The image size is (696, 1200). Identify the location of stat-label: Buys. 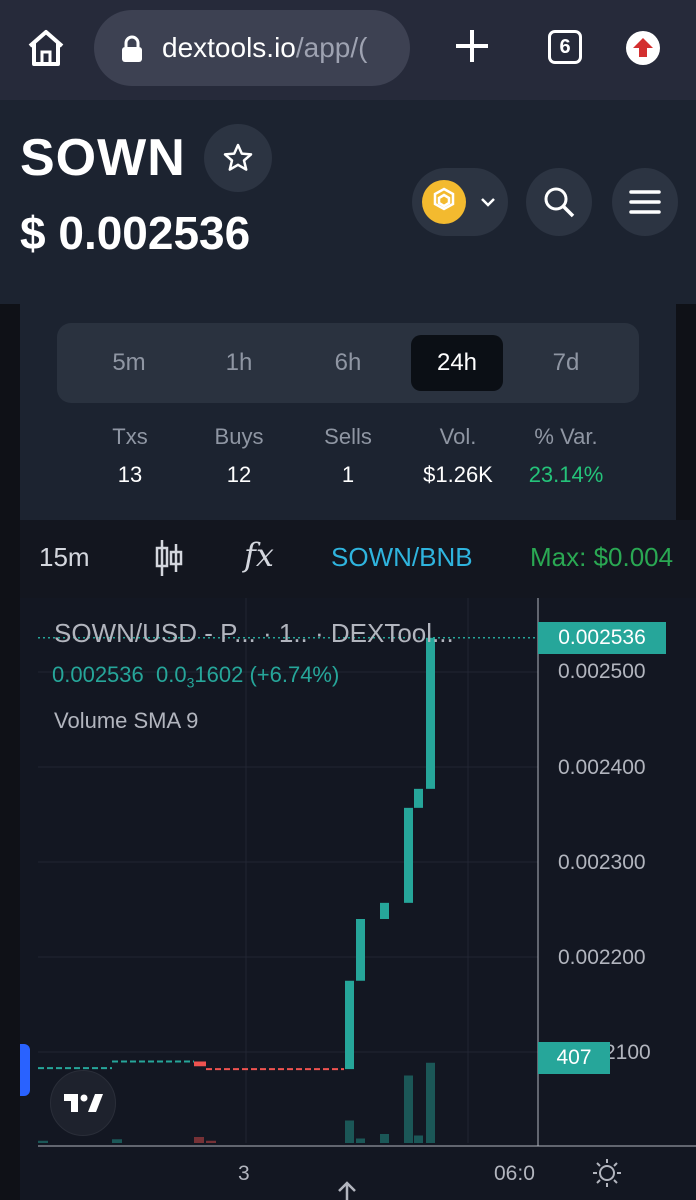
(239, 436).